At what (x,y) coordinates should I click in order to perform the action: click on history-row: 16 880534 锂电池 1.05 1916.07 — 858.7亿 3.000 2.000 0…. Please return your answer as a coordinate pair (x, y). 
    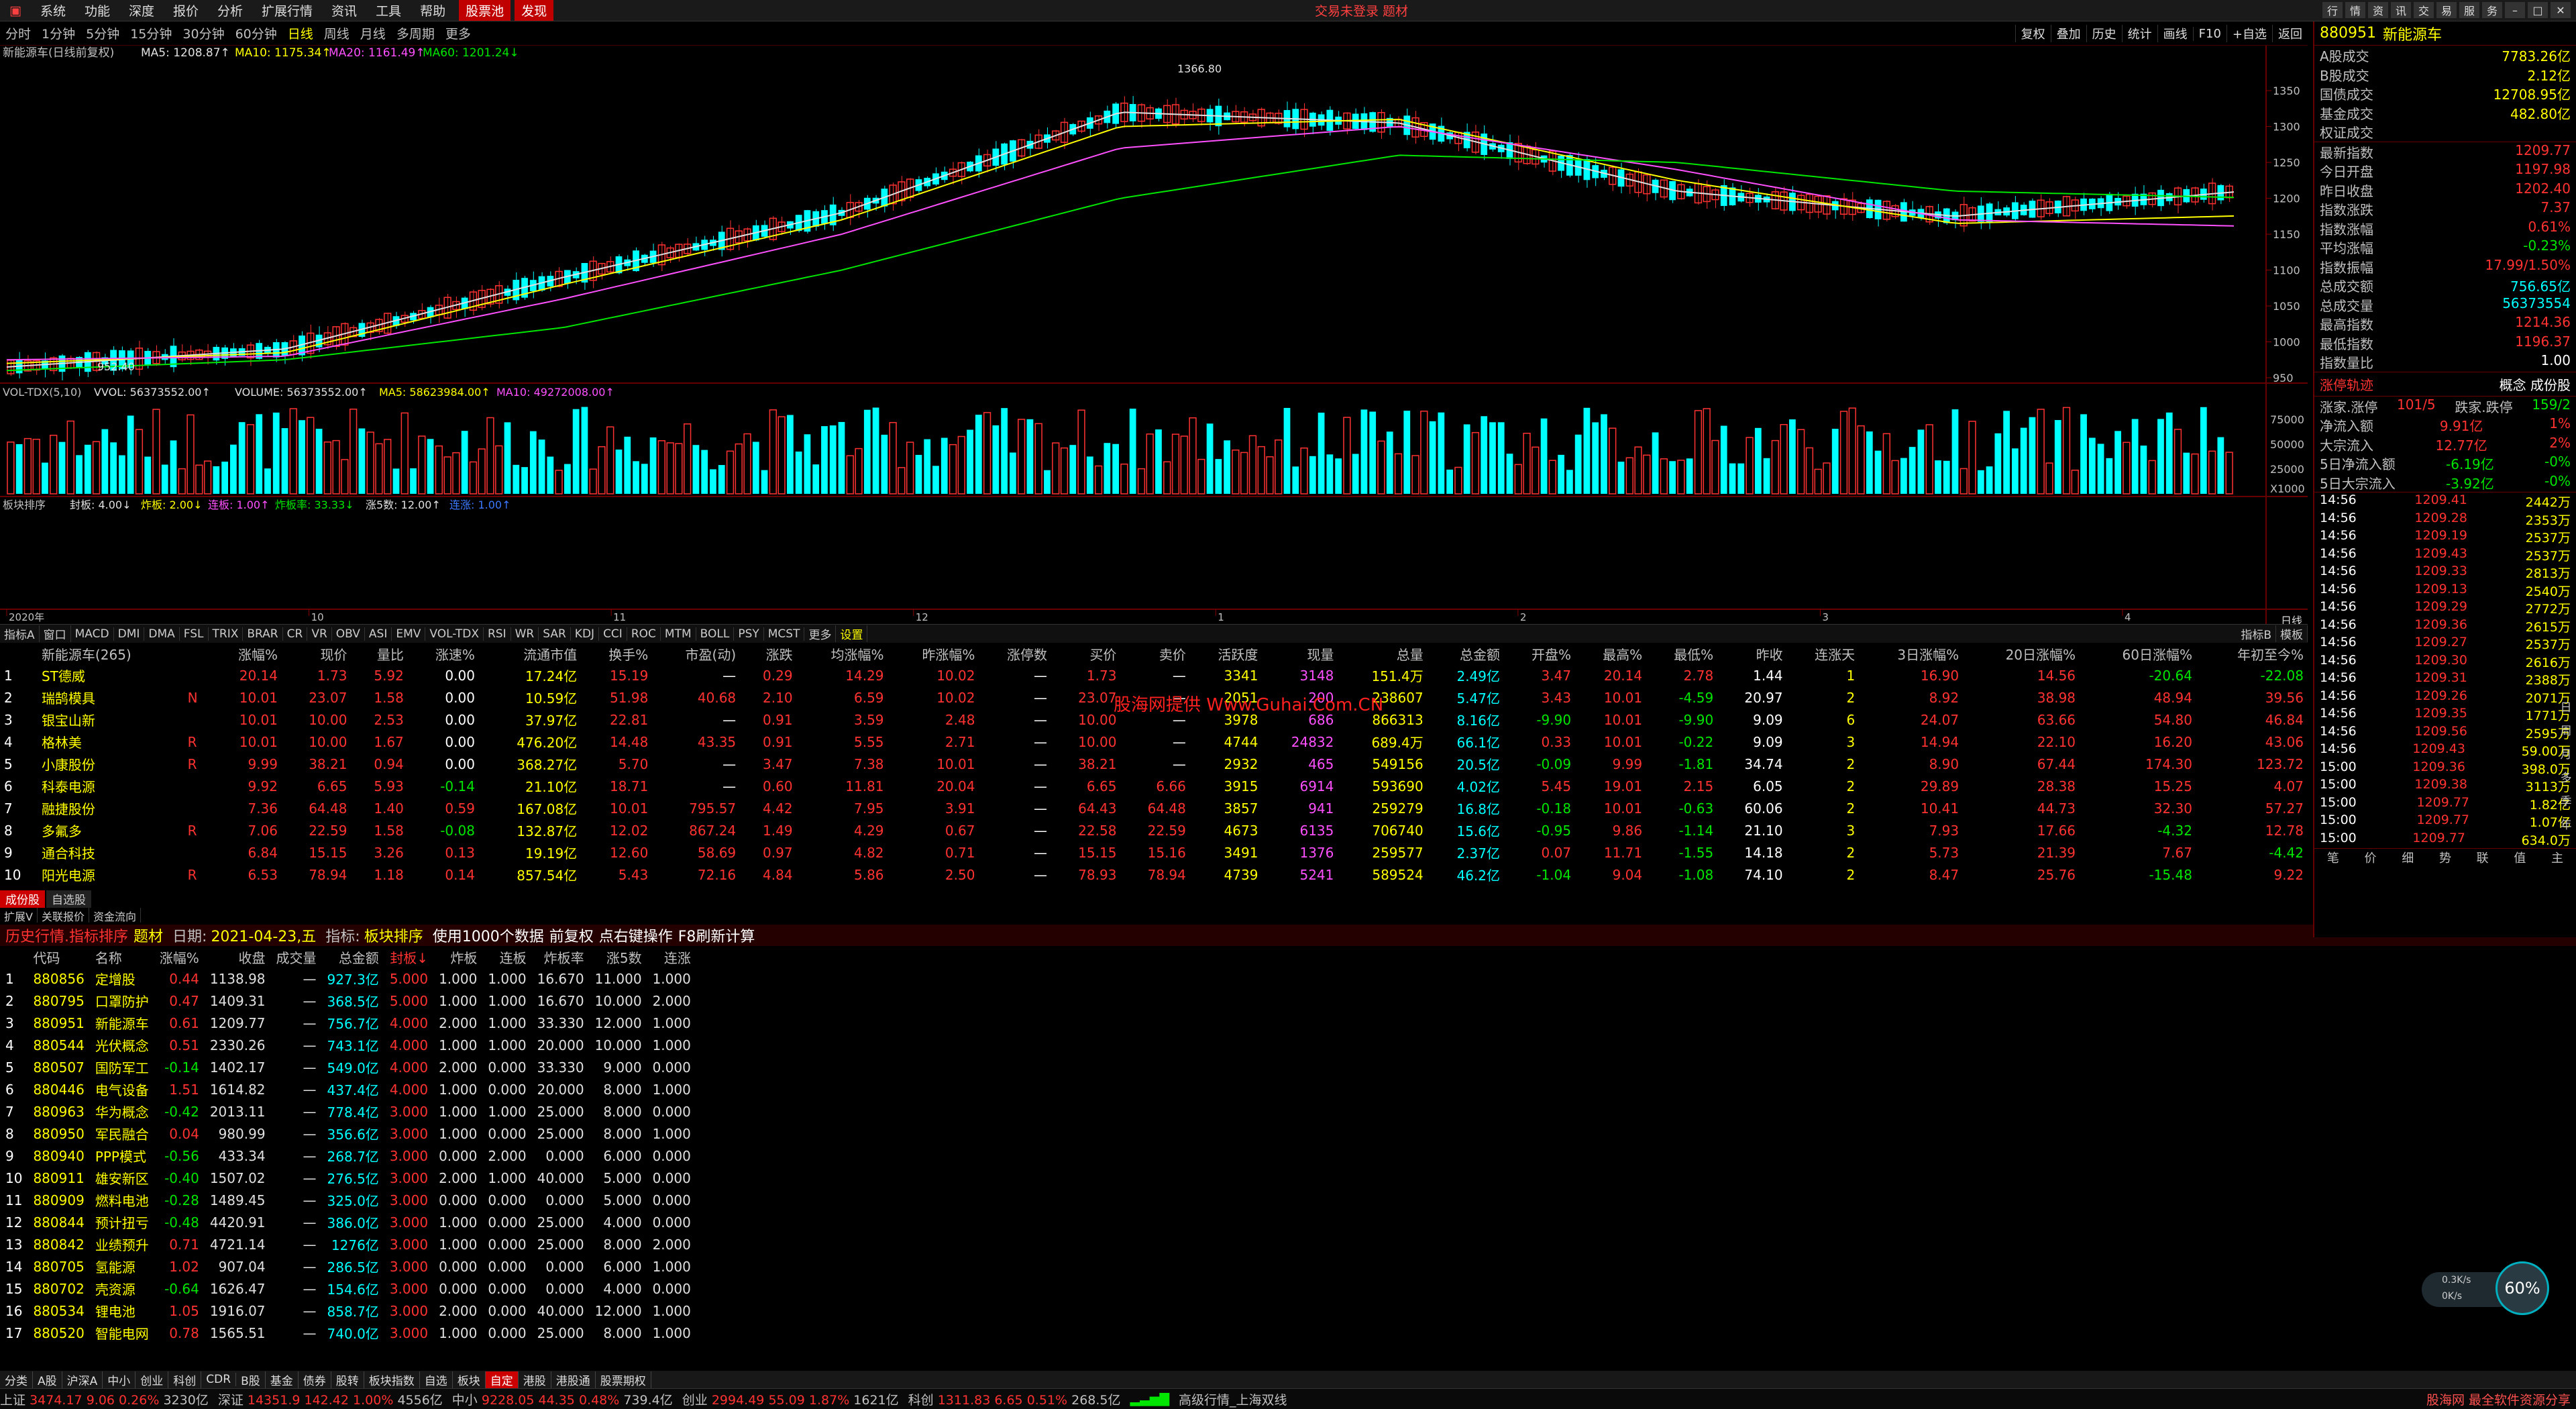
    Looking at the image, I should click on (348, 1311).